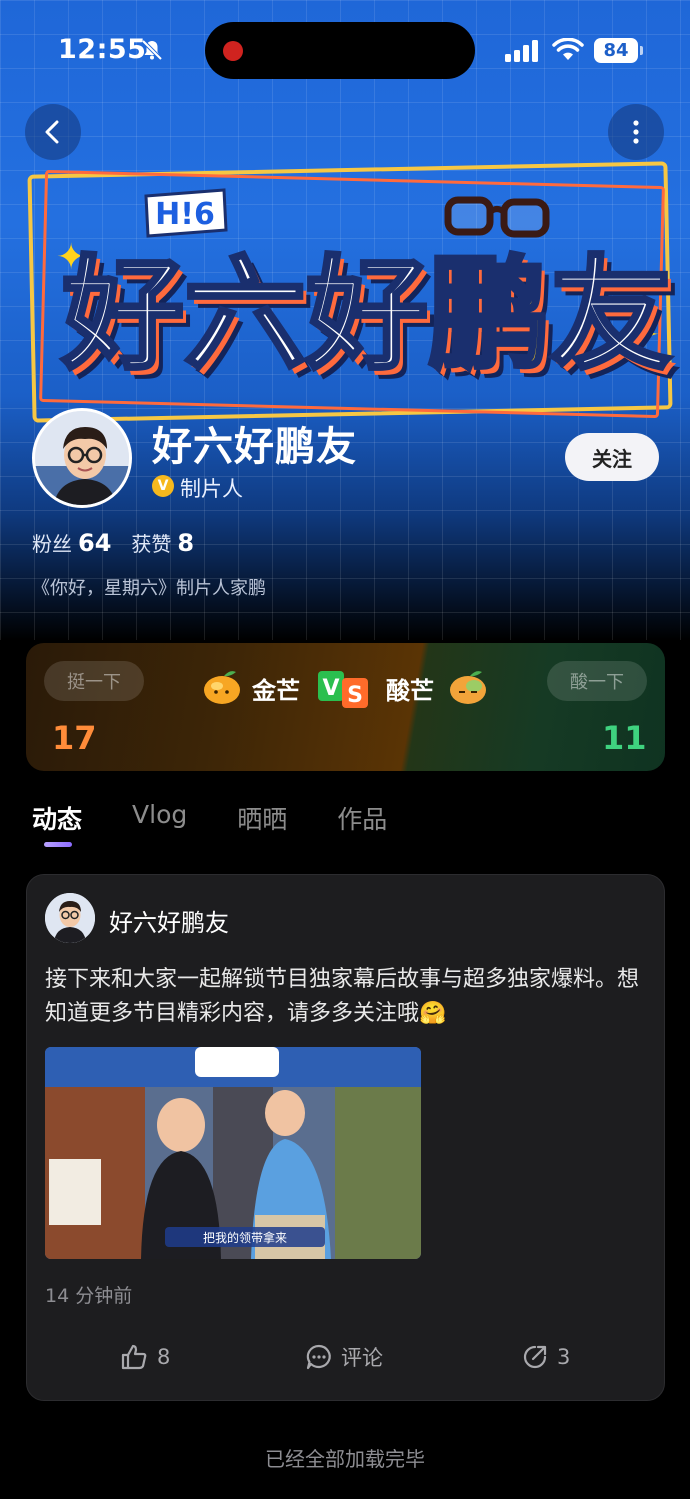  I want to click on status-bar: 12:55 84, so click(345, 50).